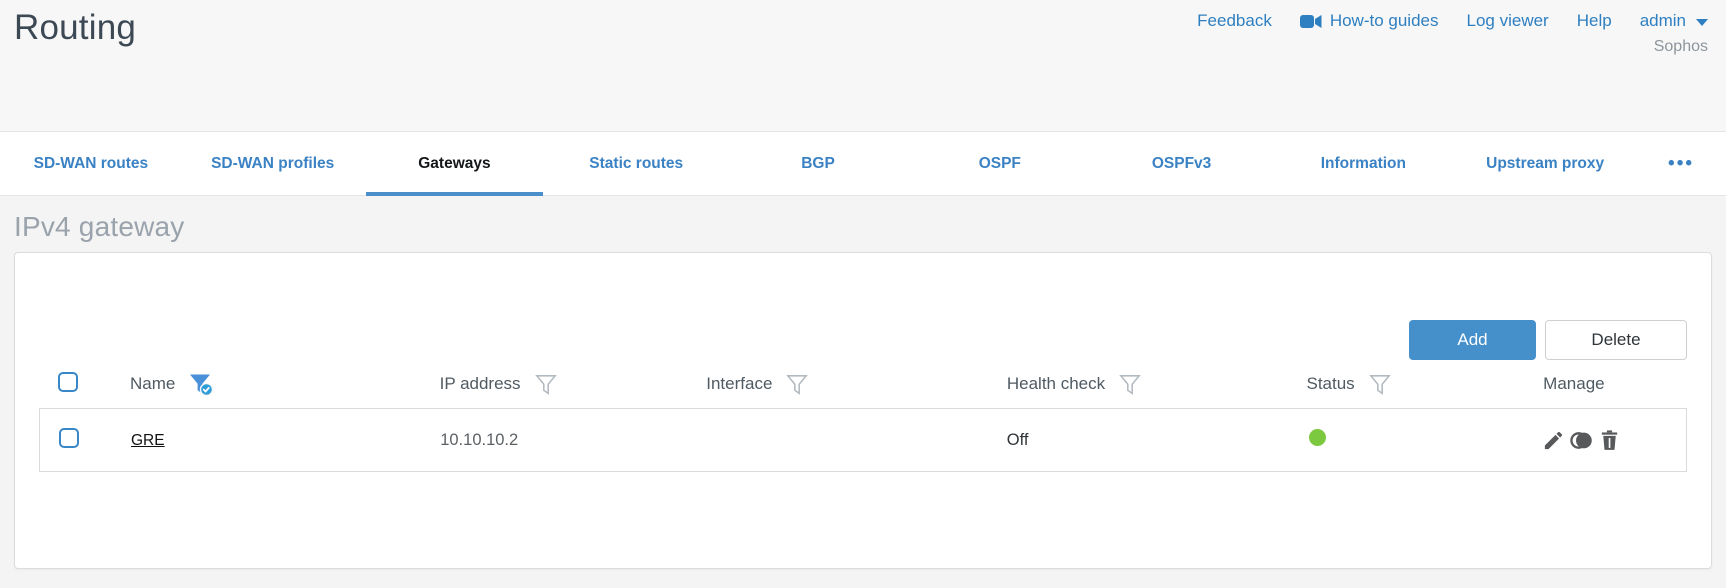 This screenshot has width=1726, height=588. I want to click on feedback-link: Feedback, so click(1234, 21).